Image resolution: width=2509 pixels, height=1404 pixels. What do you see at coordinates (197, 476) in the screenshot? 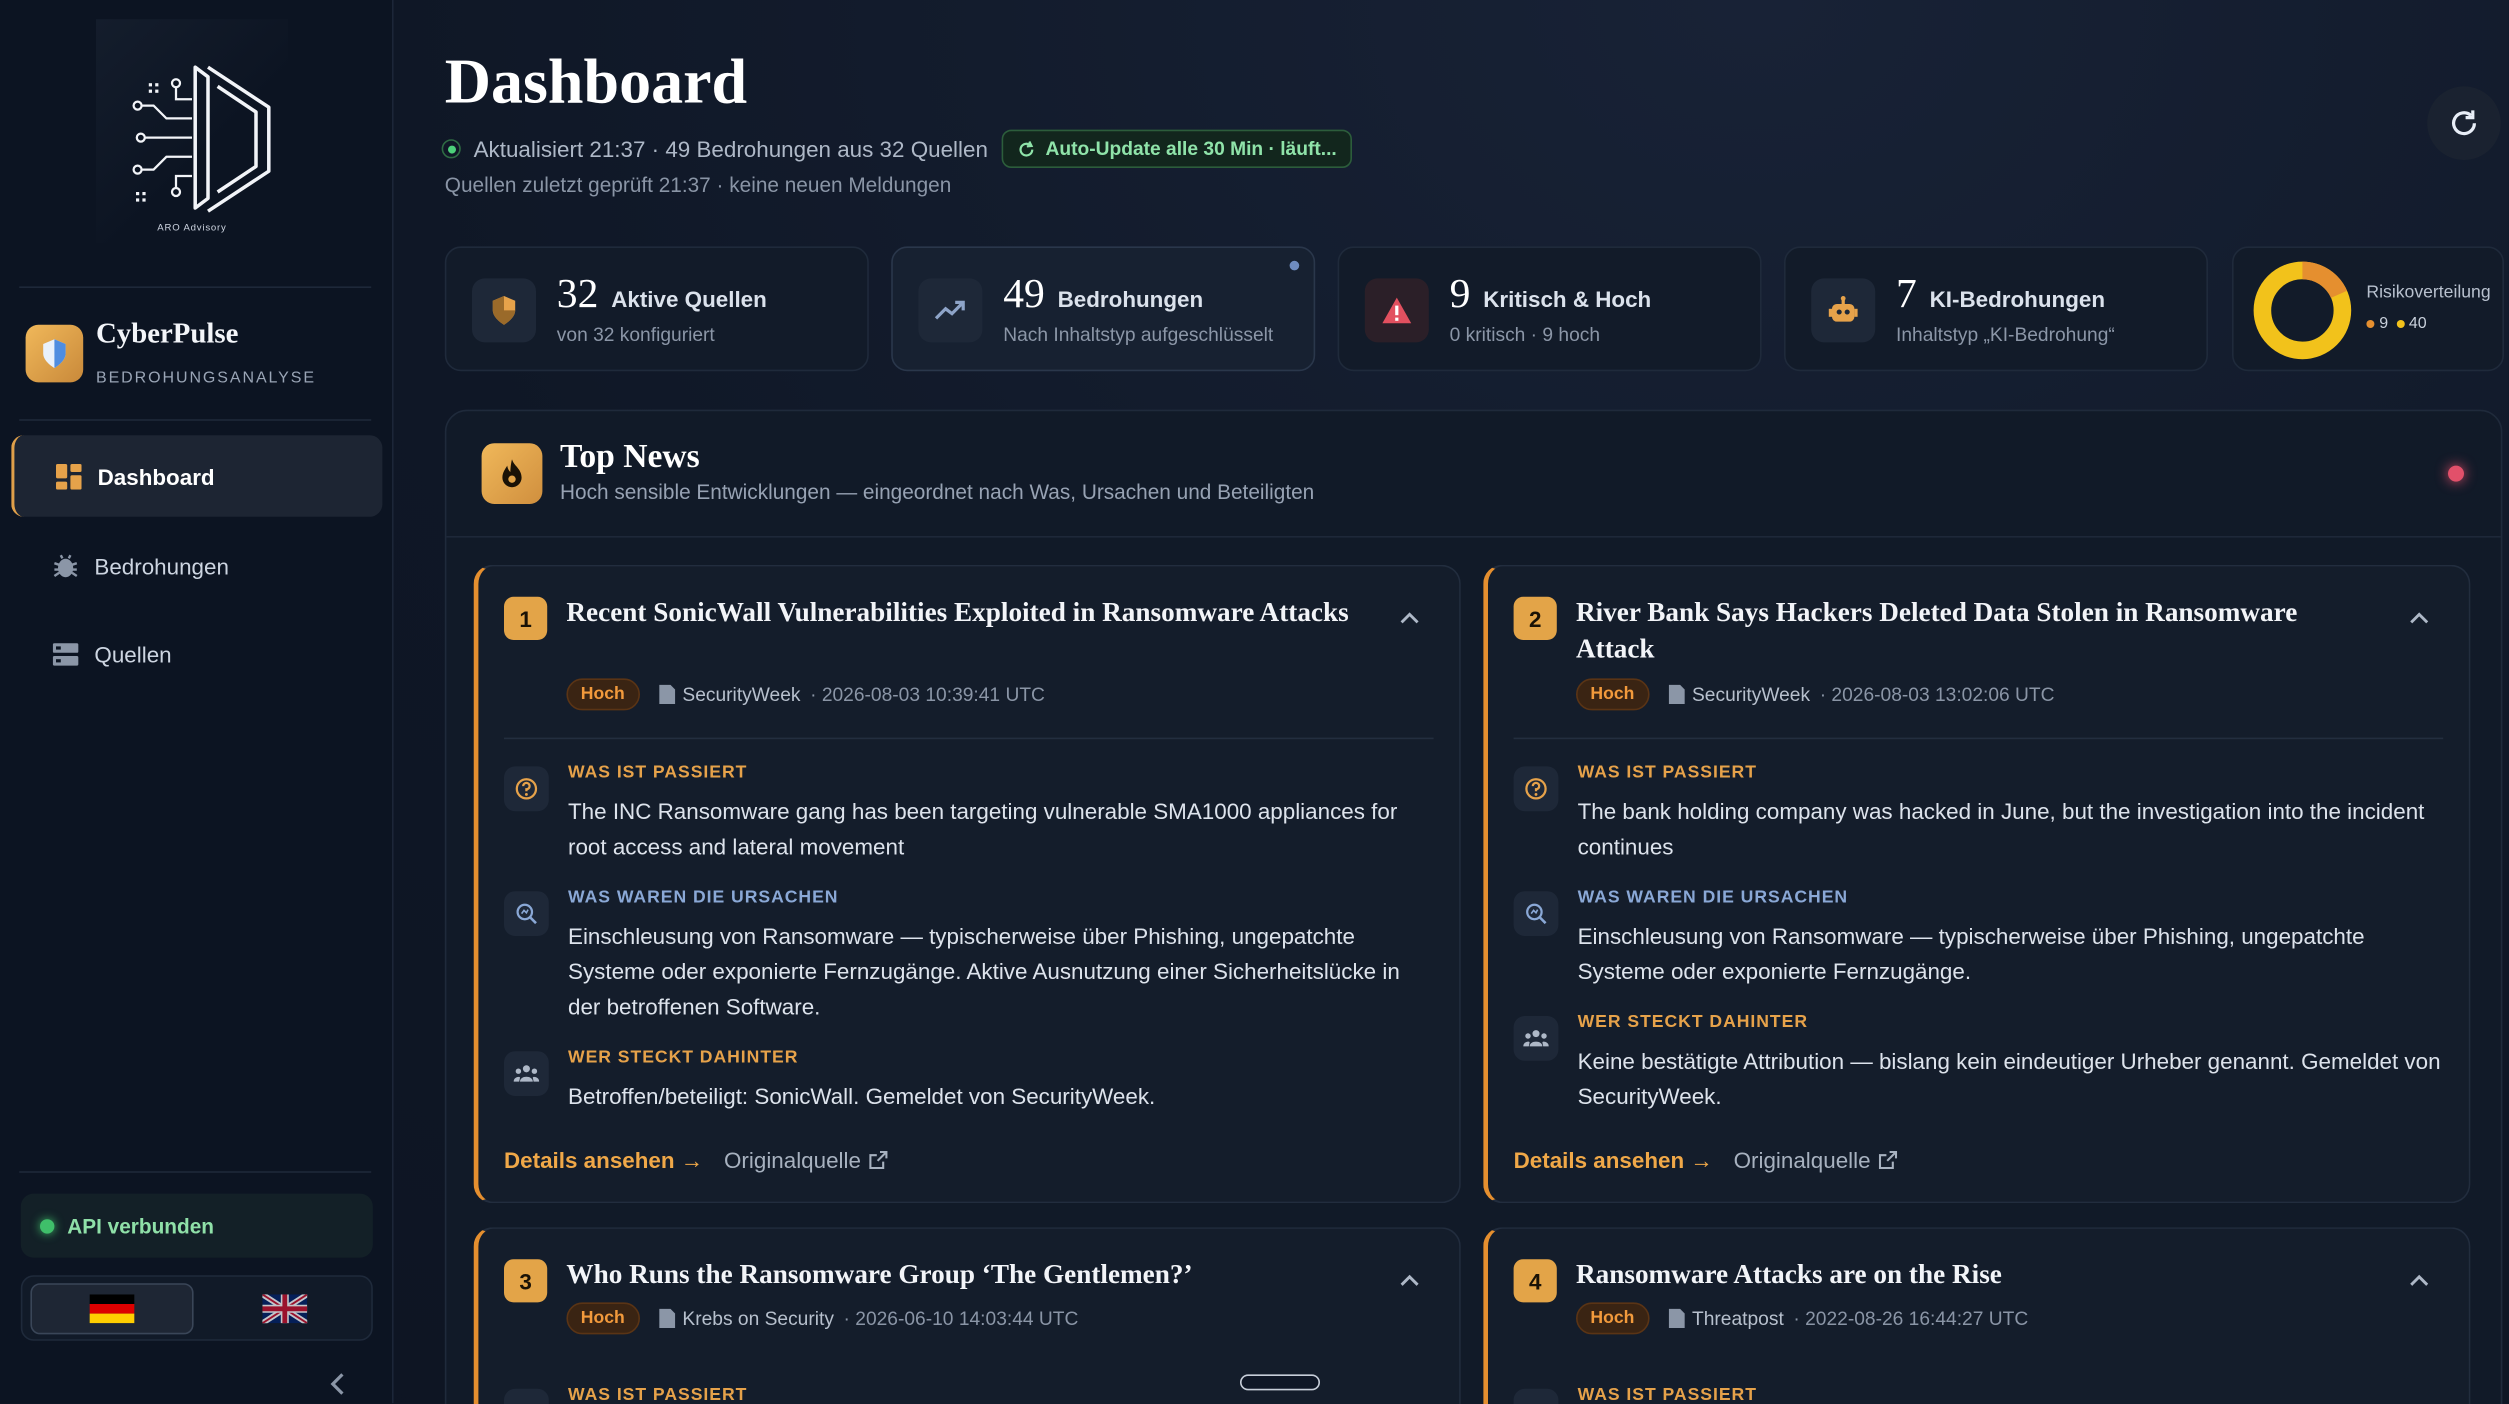
I see `sidebar-item-dashboard: Dashboard` at bounding box center [197, 476].